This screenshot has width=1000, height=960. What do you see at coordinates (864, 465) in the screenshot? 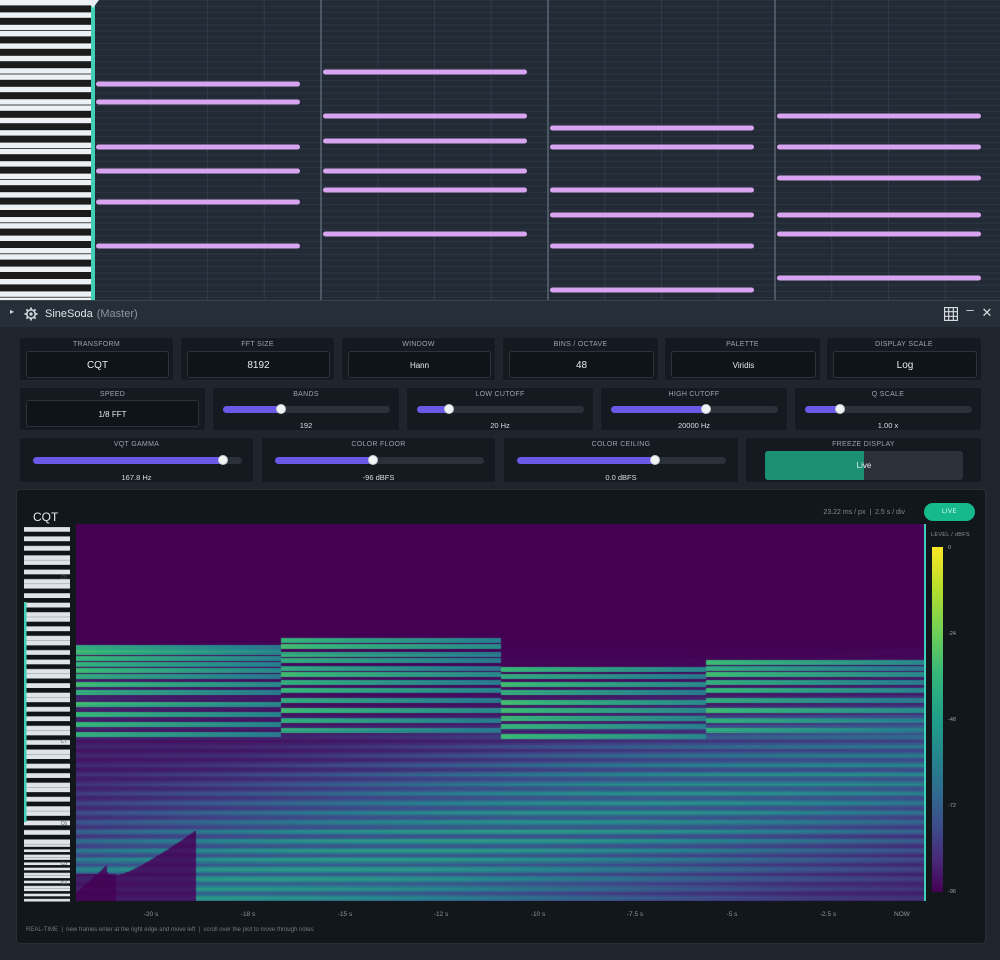
I see `freeze-display-toggle: Live` at bounding box center [864, 465].